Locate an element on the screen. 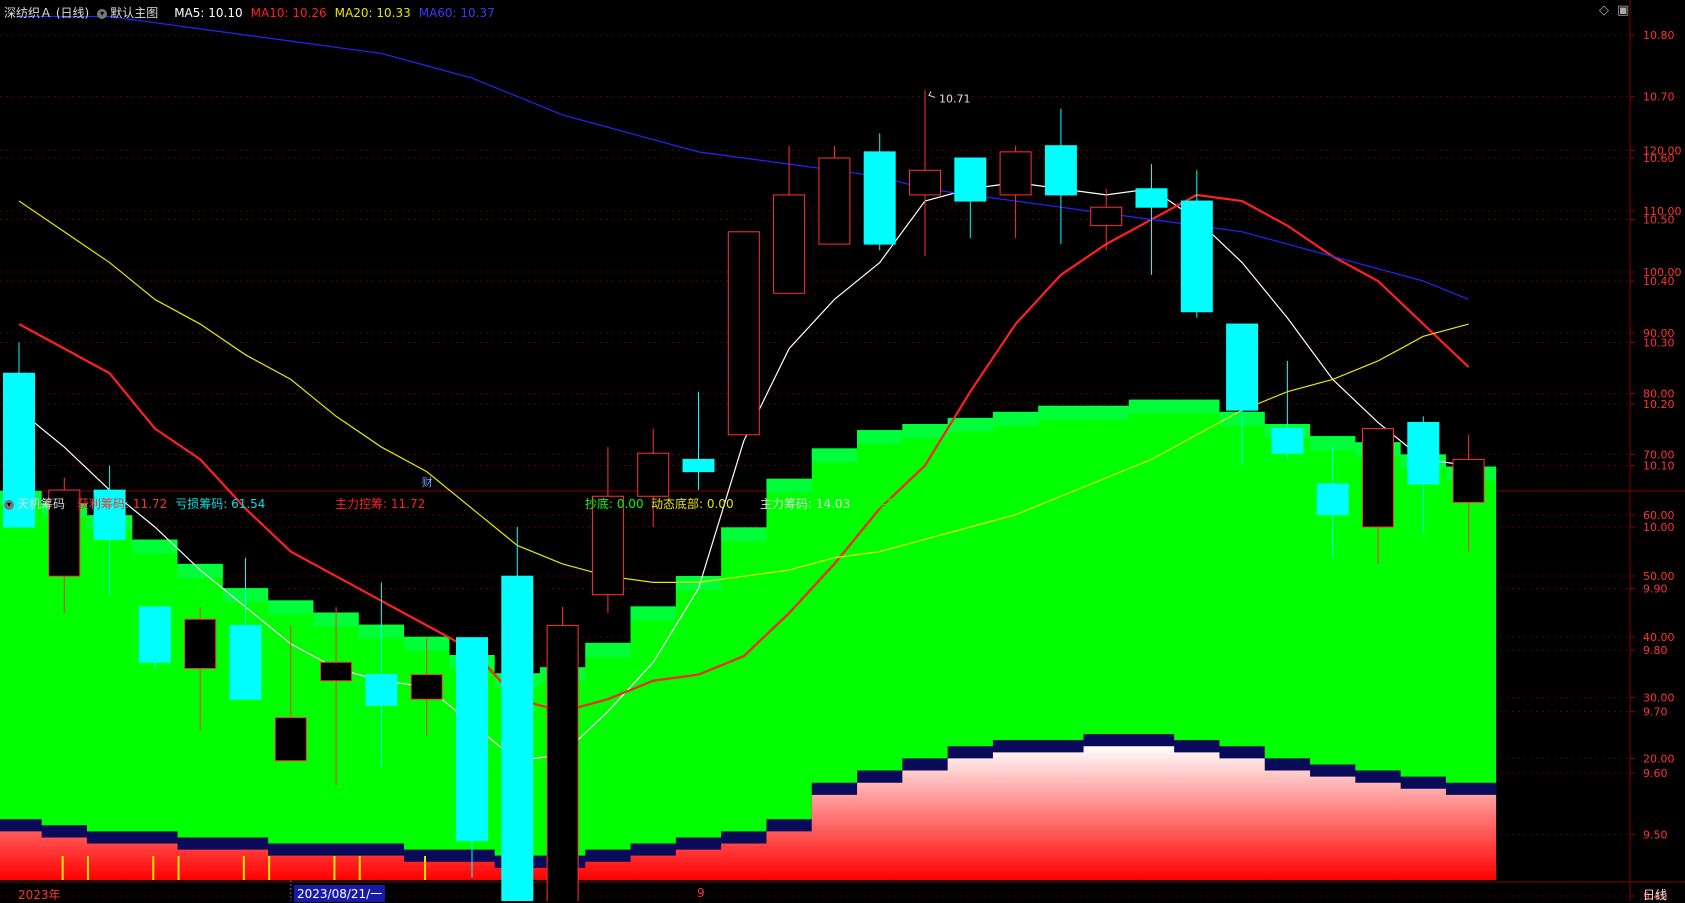  y-tick-label: 9.70 is located at coordinates (1655, 712).